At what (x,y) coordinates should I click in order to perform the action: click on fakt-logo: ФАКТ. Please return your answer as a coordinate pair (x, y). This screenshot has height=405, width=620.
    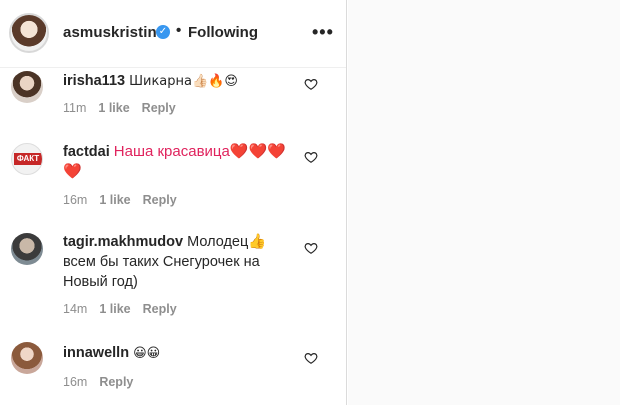
    Looking at the image, I should click on (28, 159).